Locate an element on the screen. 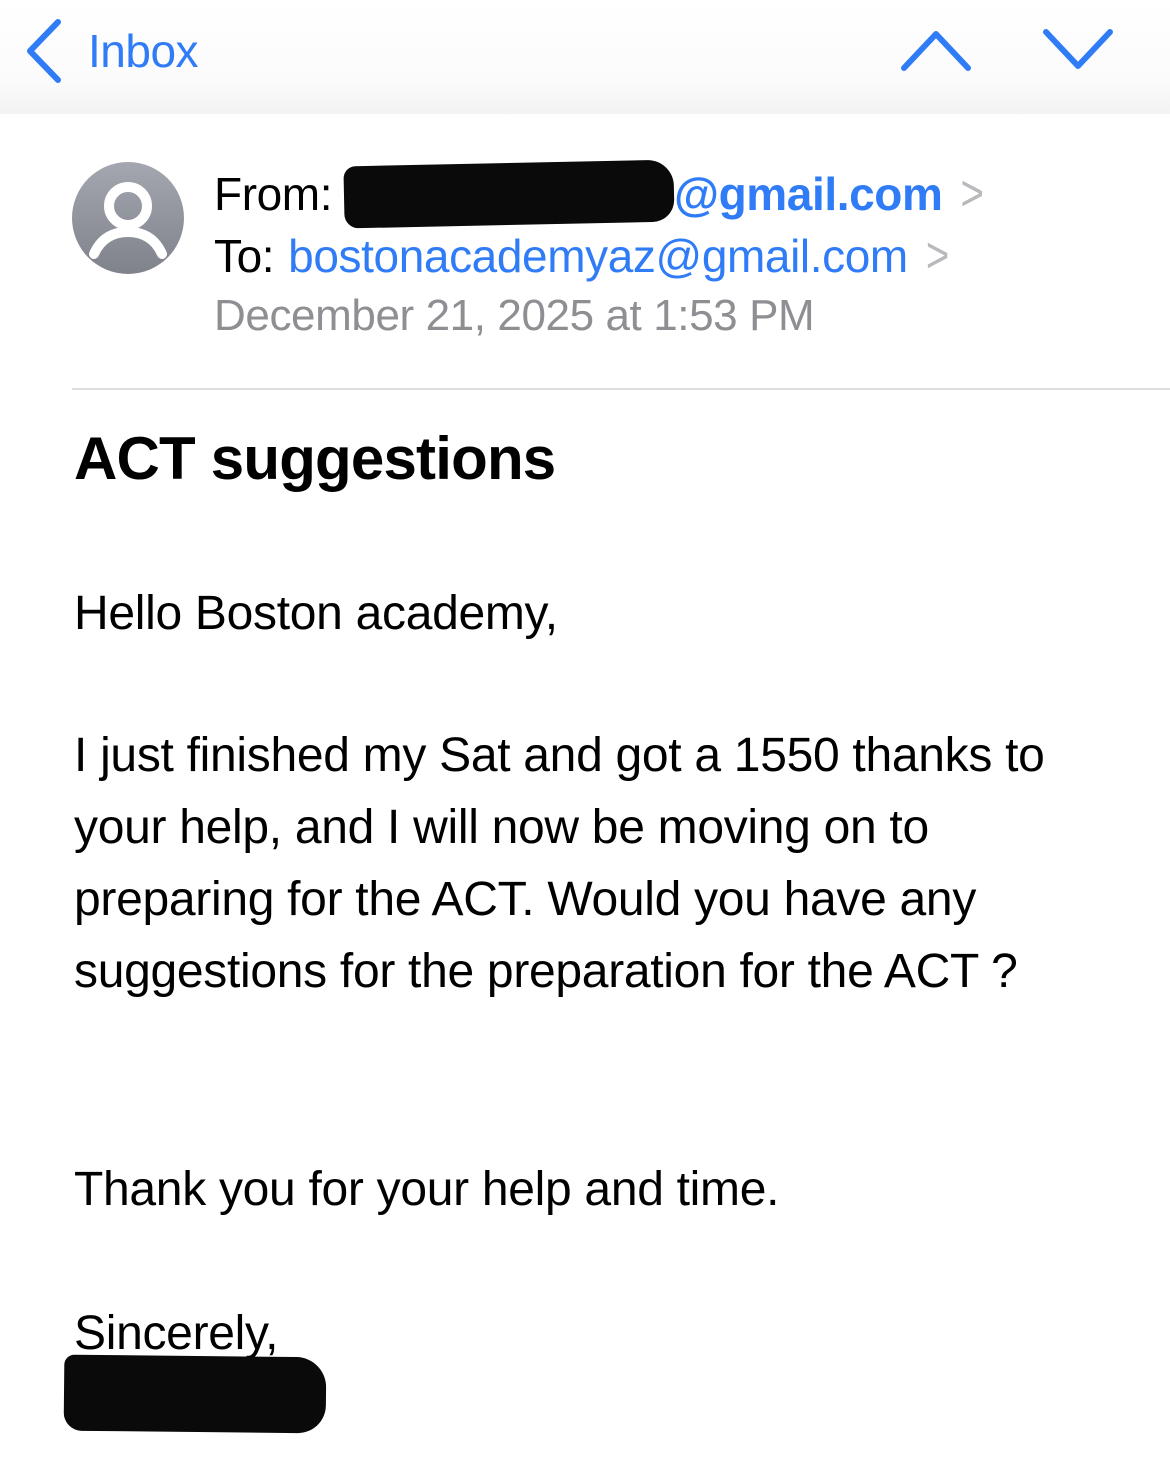 This screenshot has width=1170, height=1458. from-disclosure-chevron-icon: > is located at coordinates (971, 194).